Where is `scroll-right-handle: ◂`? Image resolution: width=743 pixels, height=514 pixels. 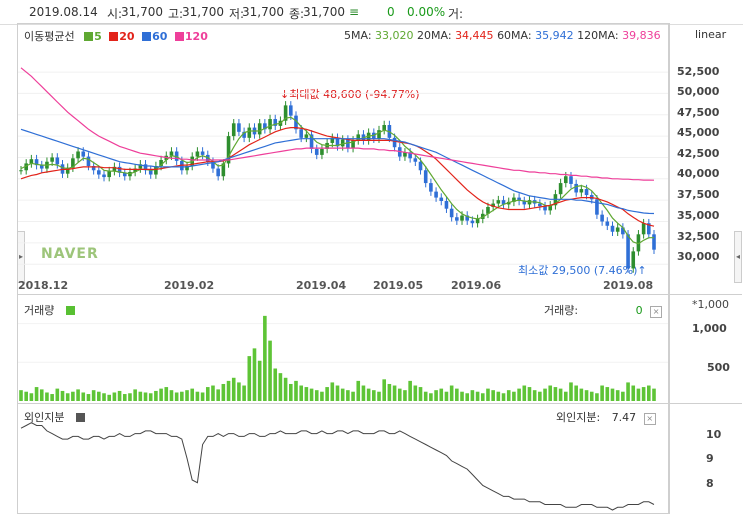 scroll-right-handle: ◂ is located at coordinates (738, 257).